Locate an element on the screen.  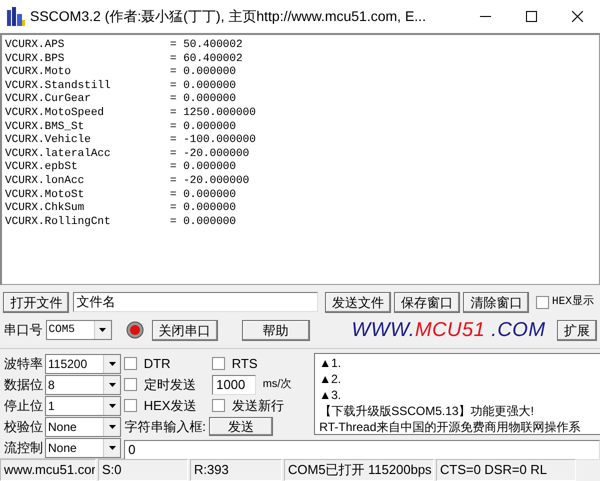
variable-value: = 60.400002 is located at coordinates (206, 59).